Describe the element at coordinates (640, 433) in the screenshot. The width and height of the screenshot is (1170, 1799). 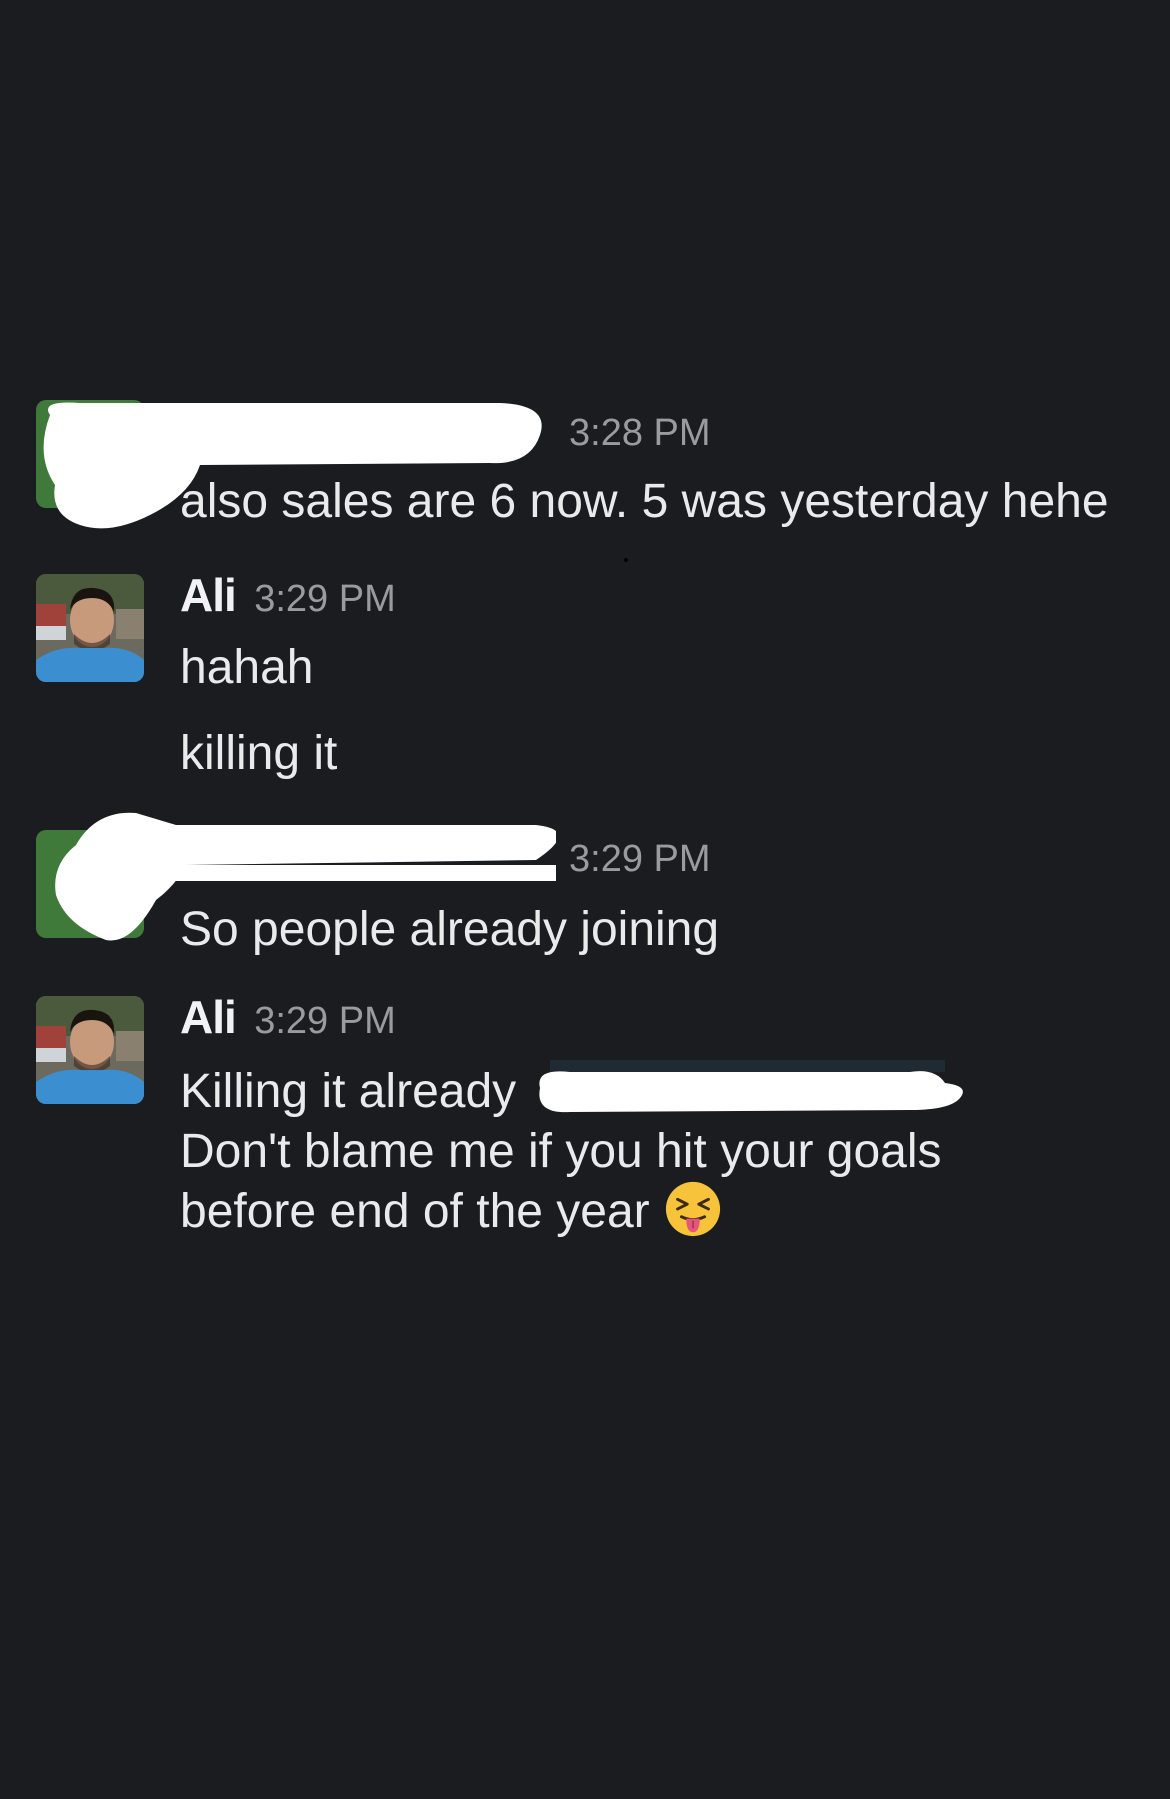
I see `timestamp: 3:28 PM` at that location.